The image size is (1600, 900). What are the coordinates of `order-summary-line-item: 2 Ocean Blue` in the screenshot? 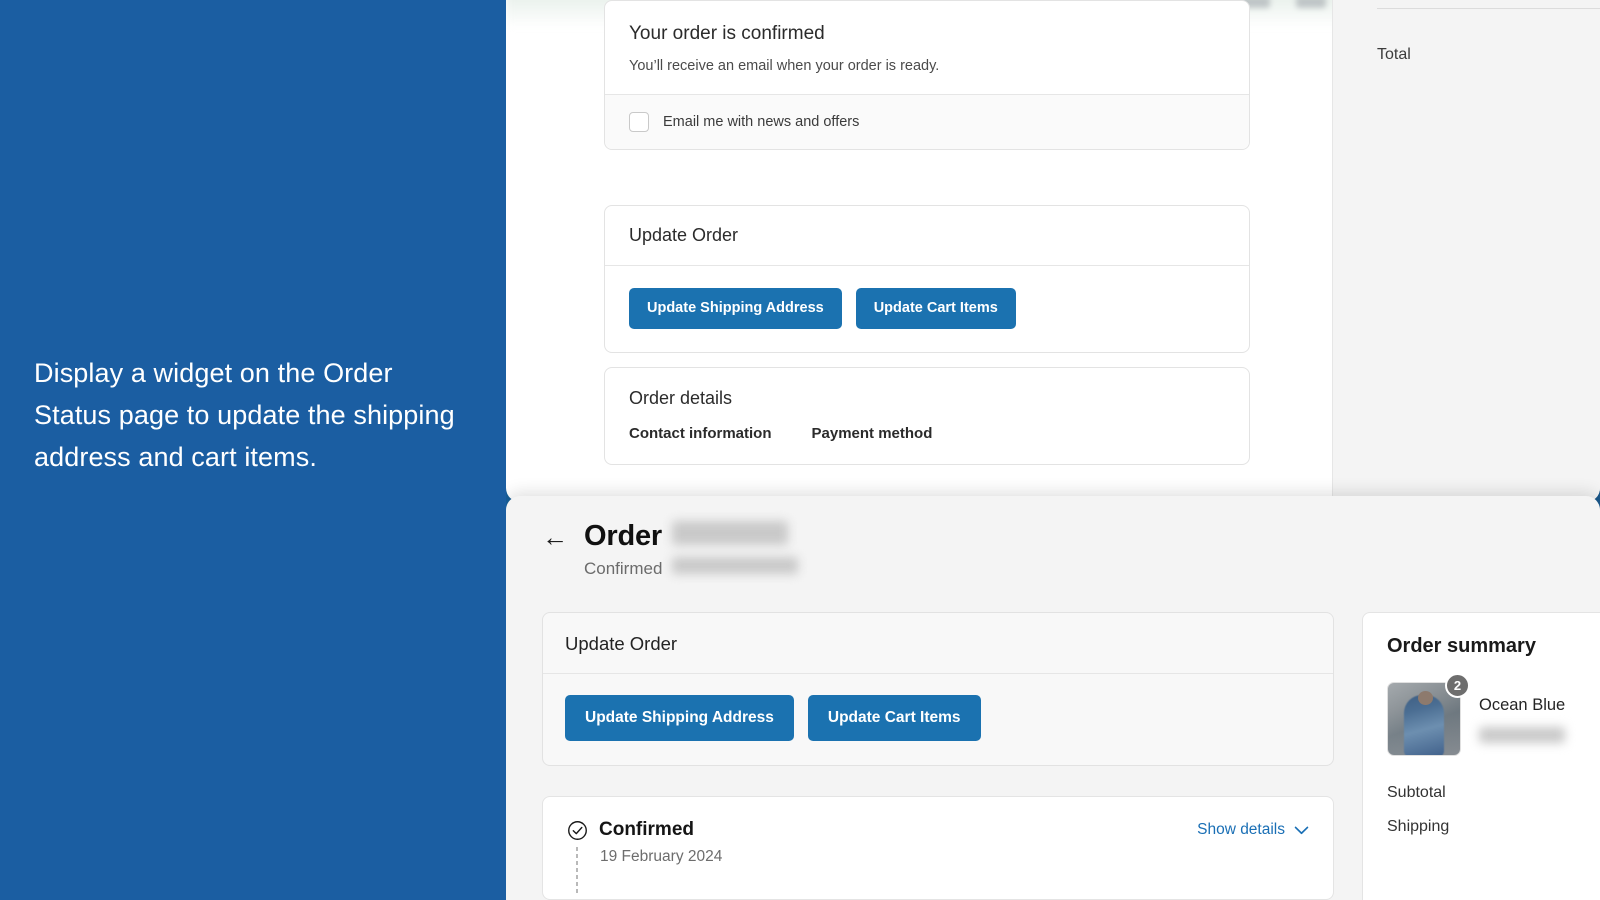 It's located at (1493, 714).